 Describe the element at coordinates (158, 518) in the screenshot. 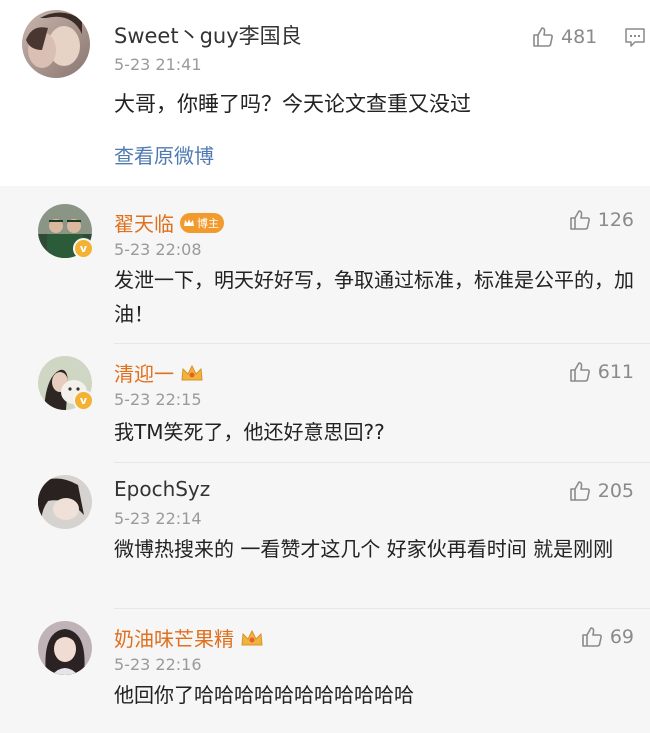

I see `comment-timestamp: 5-23 22:14` at that location.